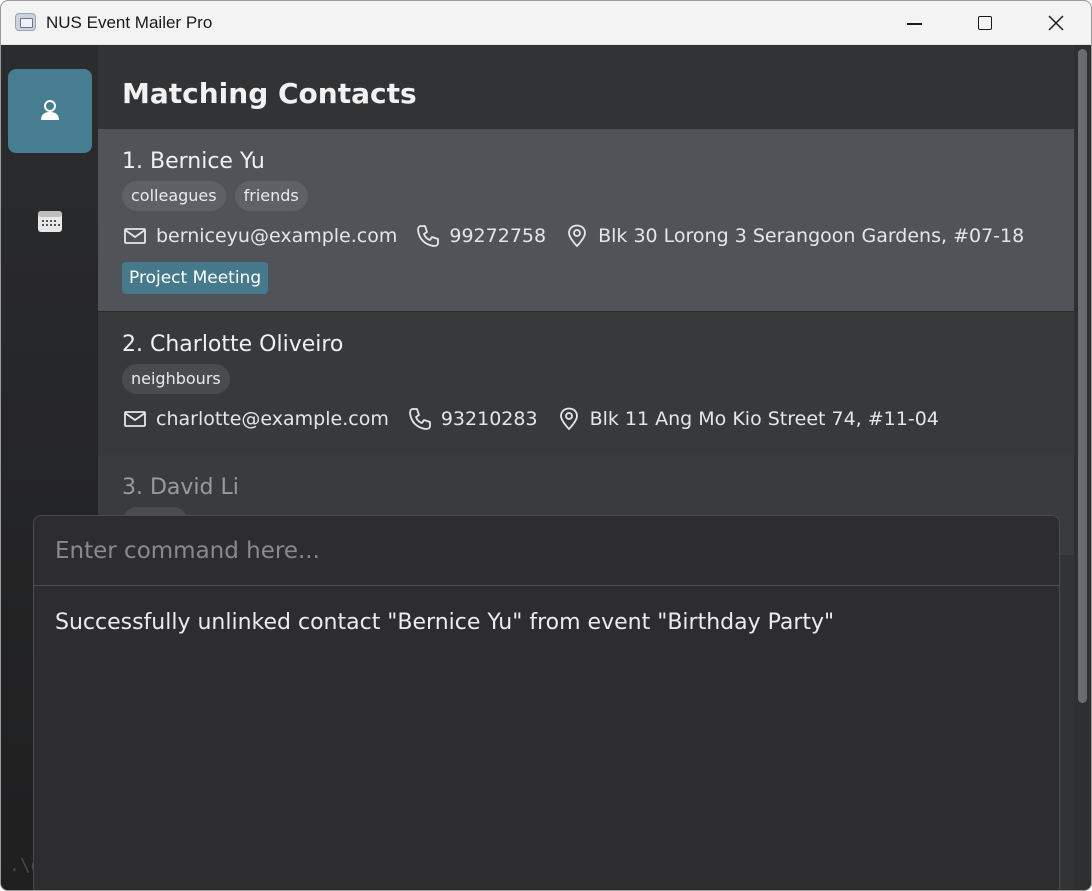 This screenshot has height=891, width=1092. I want to click on contact-email: charlotte@example.com, so click(272, 419).